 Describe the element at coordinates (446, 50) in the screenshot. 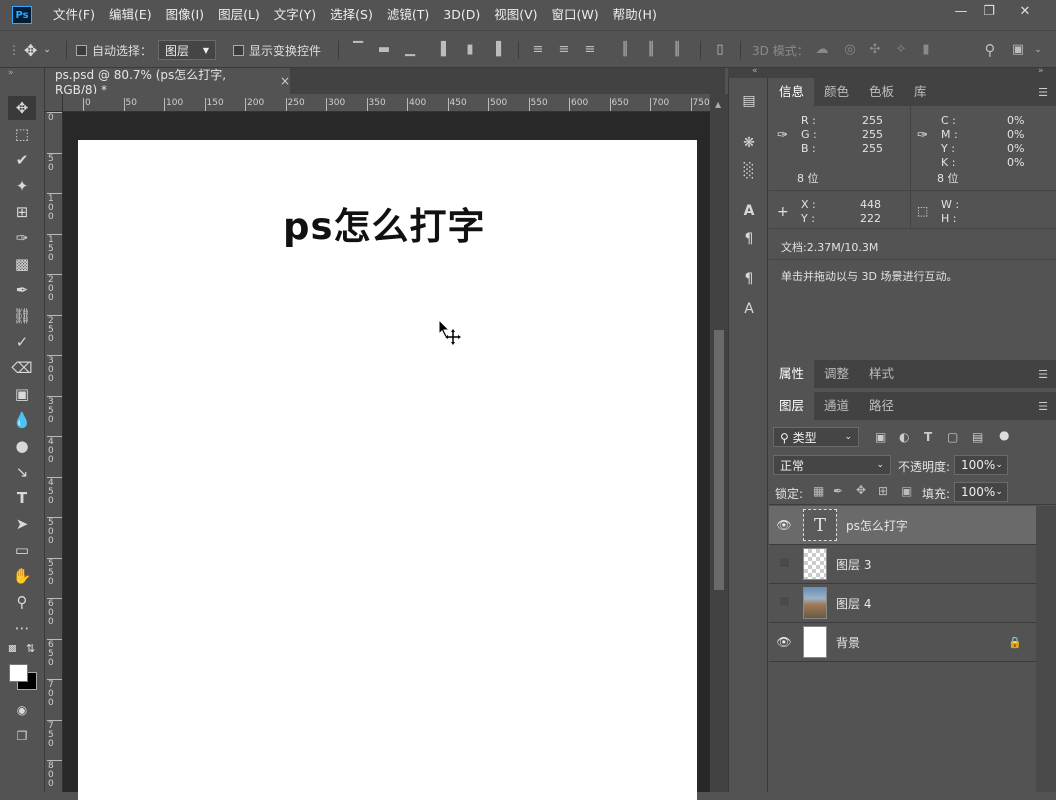

I see `align-left-icon: ▌` at that location.